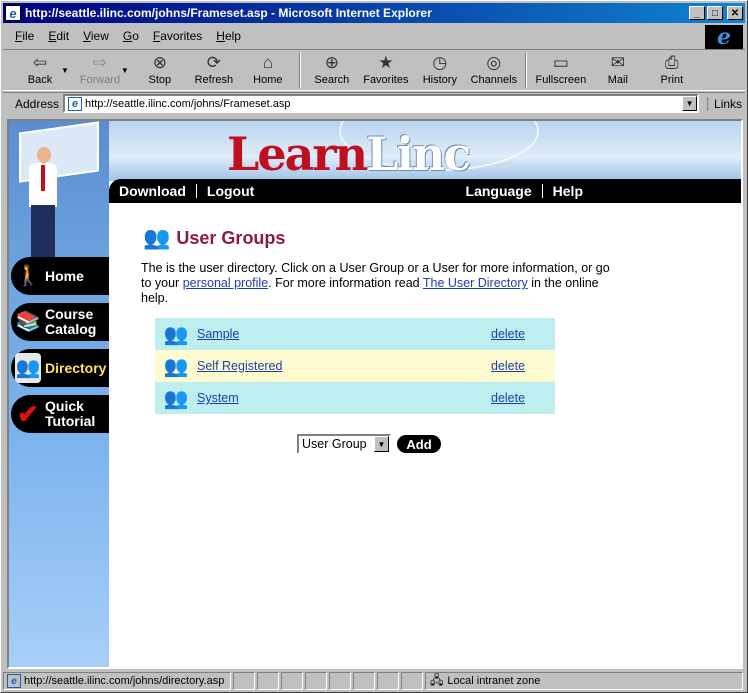 Image resolution: width=748 pixels, height=693 pixels. What do you see at coordinates (672, 62) in the screenshot?
I see `print-icon: ⎙` at bounding box center [672, 62].